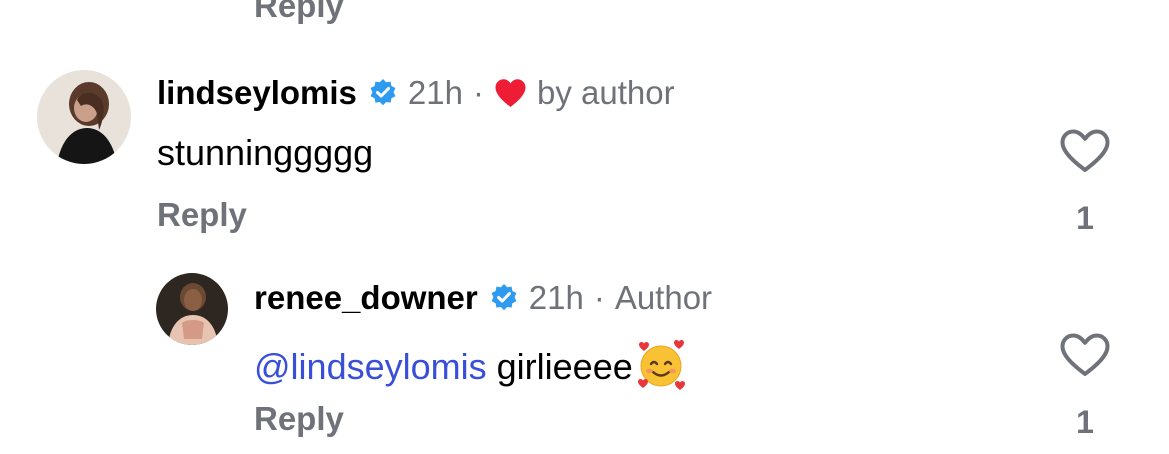  I want to click on comment-text: @lindseylomis girlieeee, so click(470, 365).